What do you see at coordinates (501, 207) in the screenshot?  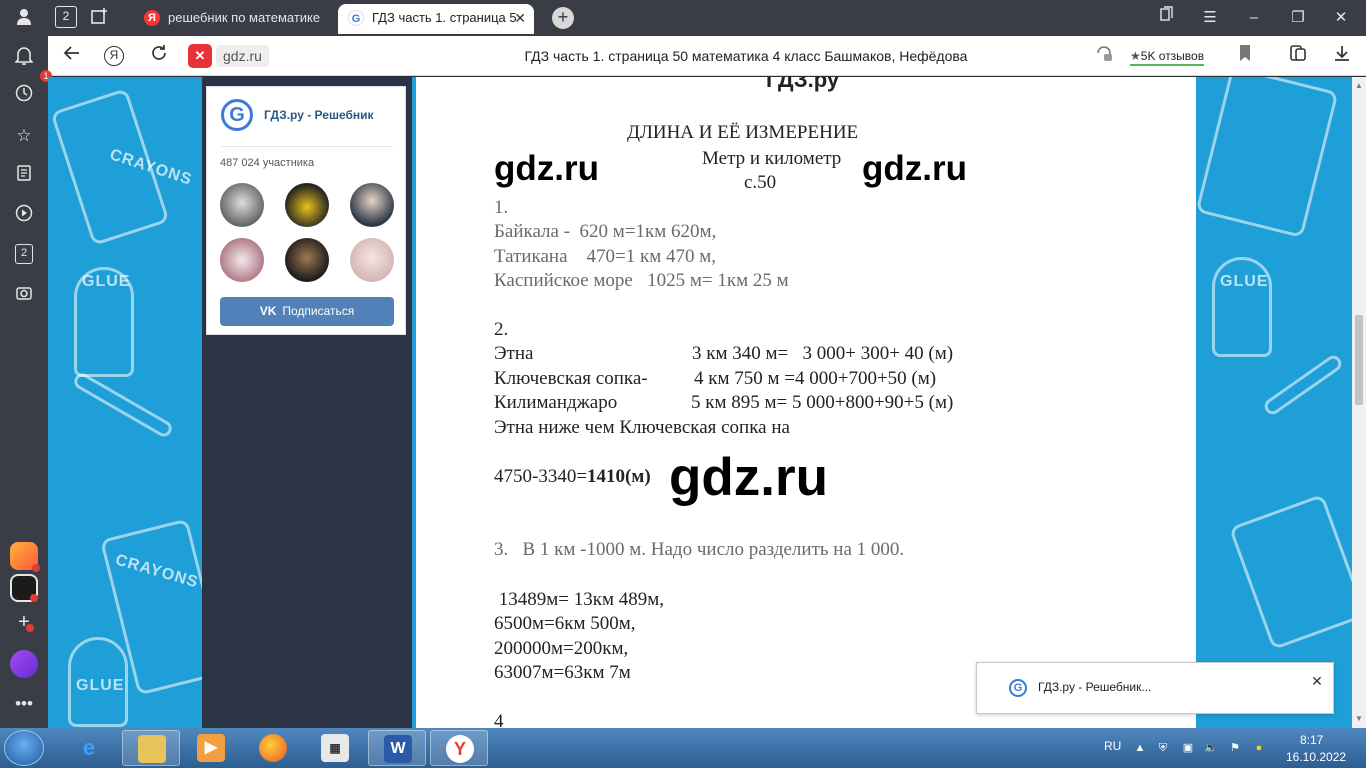 I see `task-1-number: 1.` at bounding box center [501, 207].